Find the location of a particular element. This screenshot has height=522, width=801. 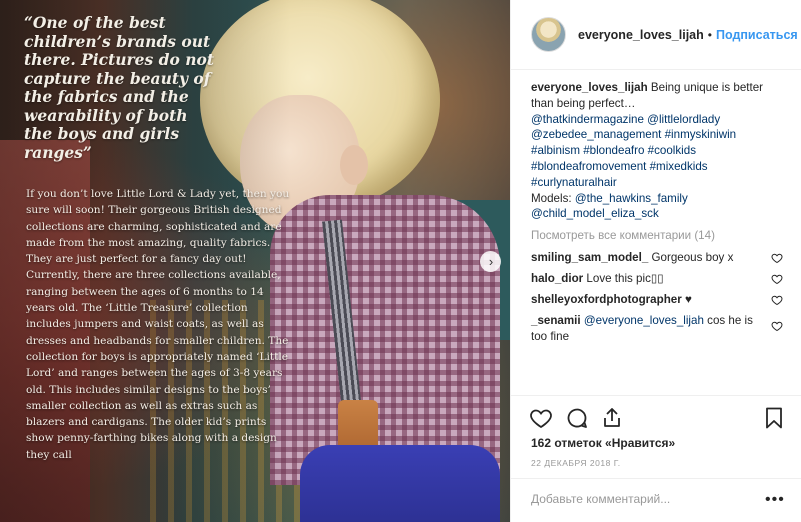

share-icon is located at coordinates (612, 418).